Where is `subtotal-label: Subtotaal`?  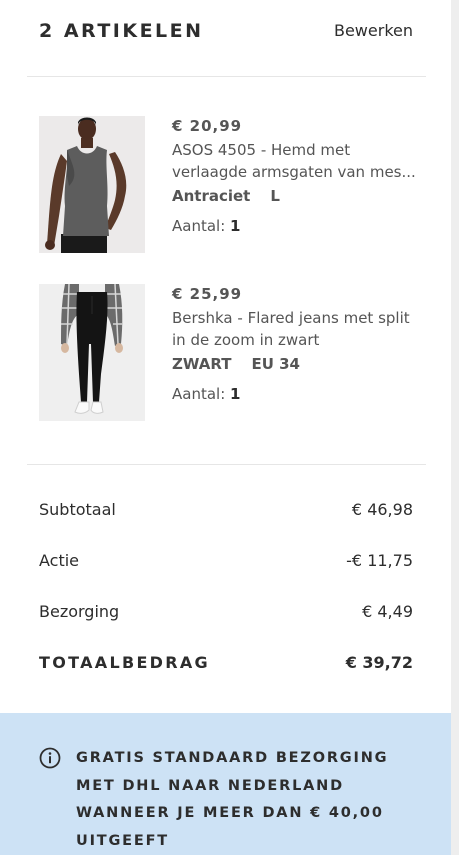 subtotal-label: Subtotaal is located at coordinates (77, 509).